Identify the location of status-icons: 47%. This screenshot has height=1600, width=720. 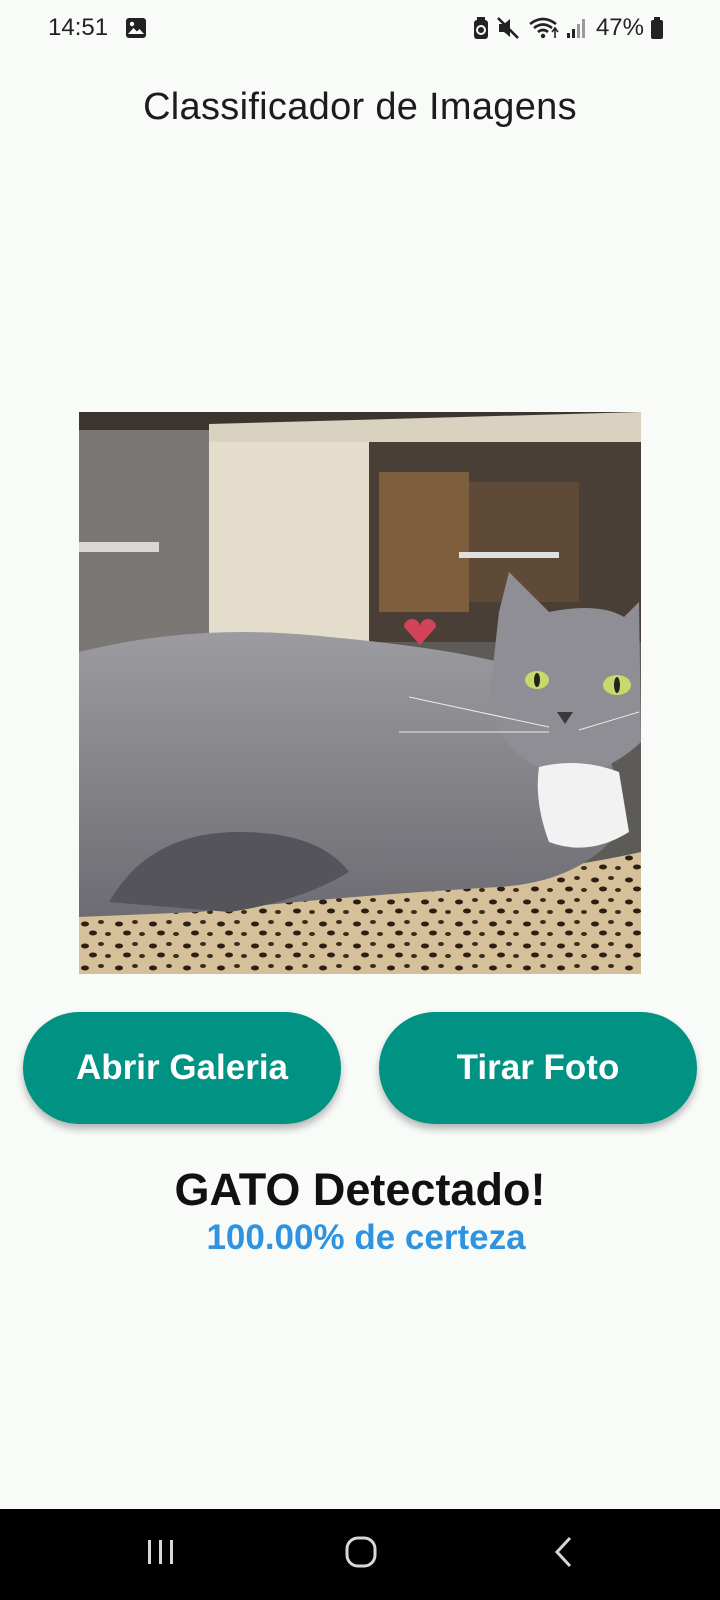
(568, 28).